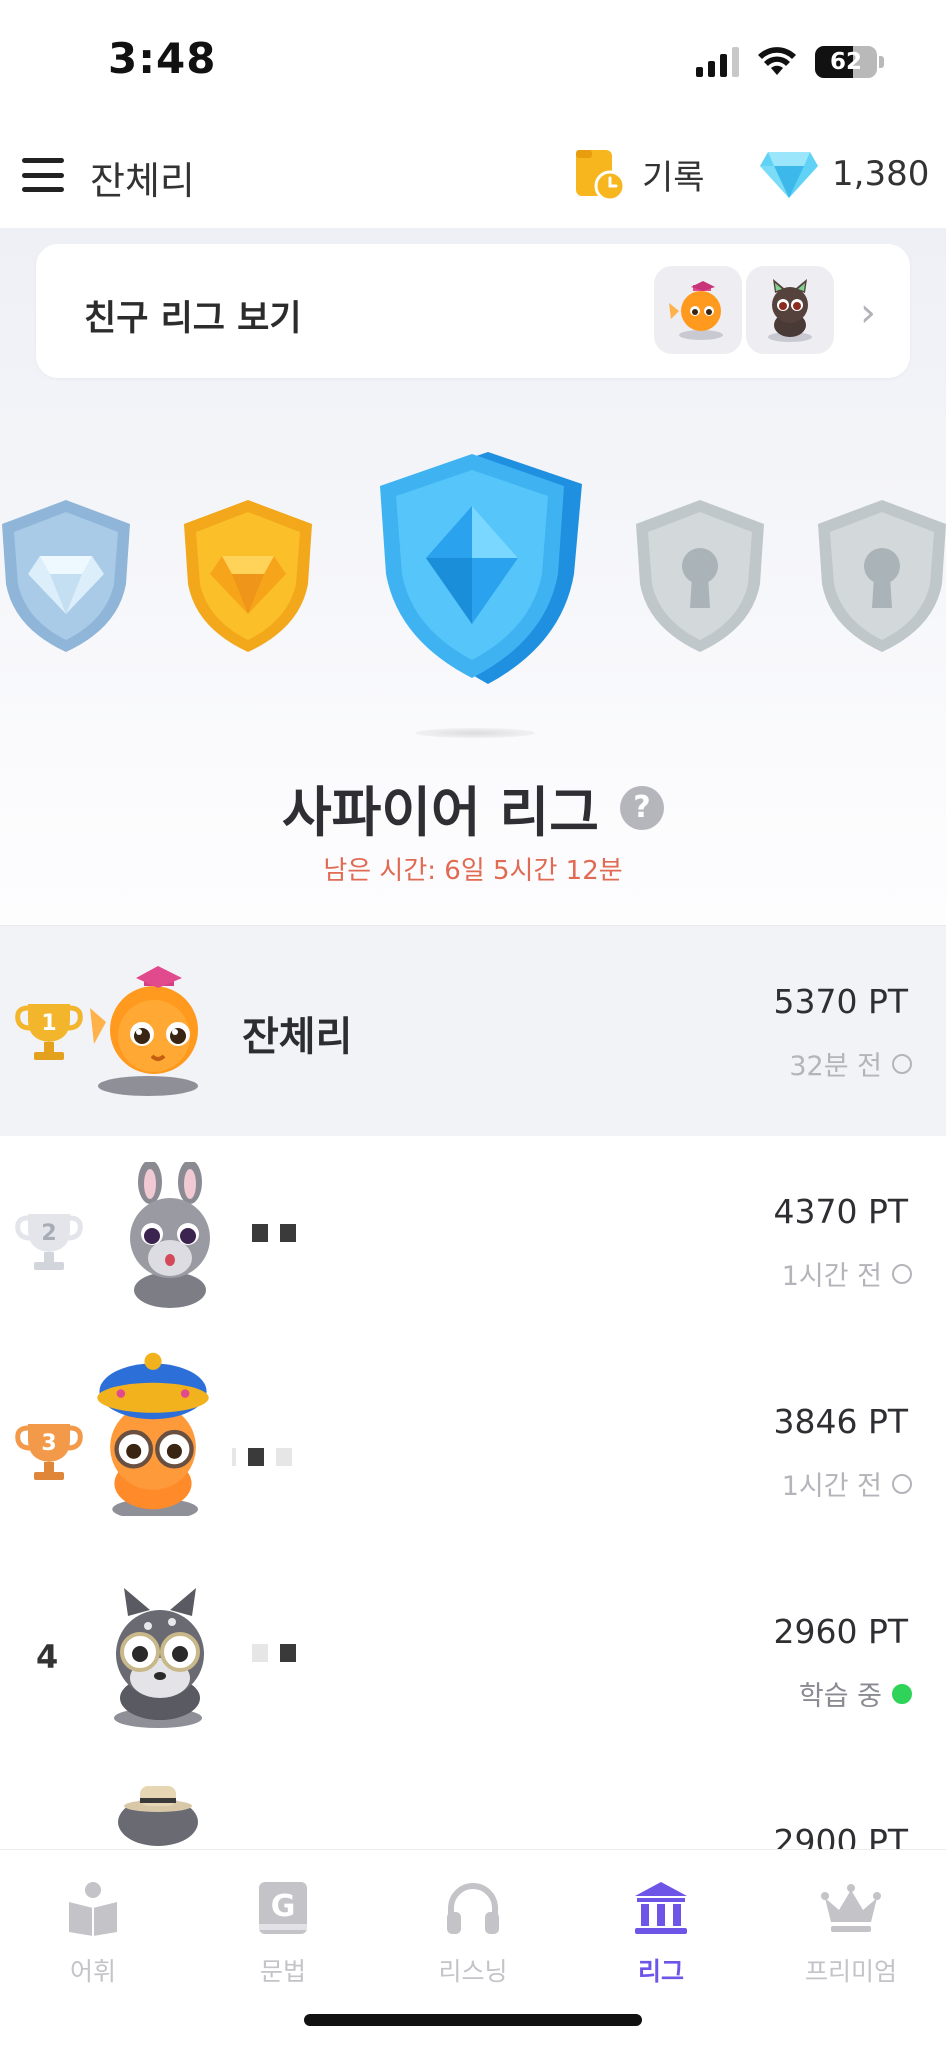 Image resolution: width=946 pixels, height=2048 pixels. What do you see at coordinates (868, 313) in the screenshot?
I see `chevron-right-icon: ›` at bounding box center [868, 313].